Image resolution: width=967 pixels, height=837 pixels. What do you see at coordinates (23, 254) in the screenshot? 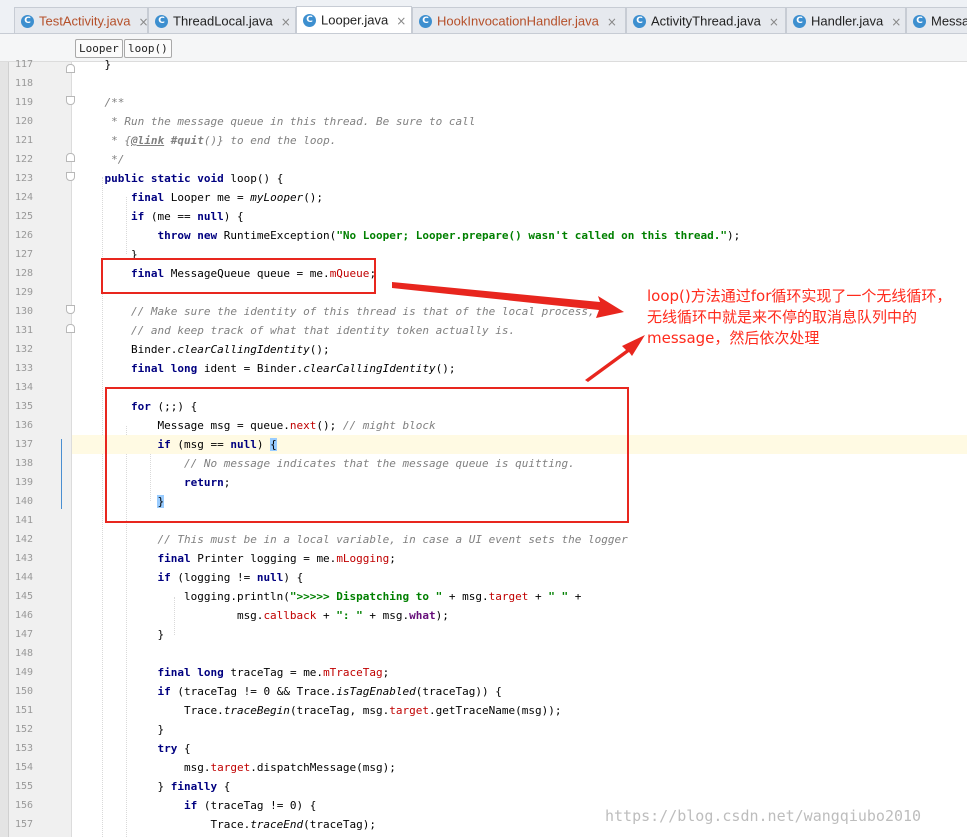
I see `line-number: 127` at bounding box center [23, 254].